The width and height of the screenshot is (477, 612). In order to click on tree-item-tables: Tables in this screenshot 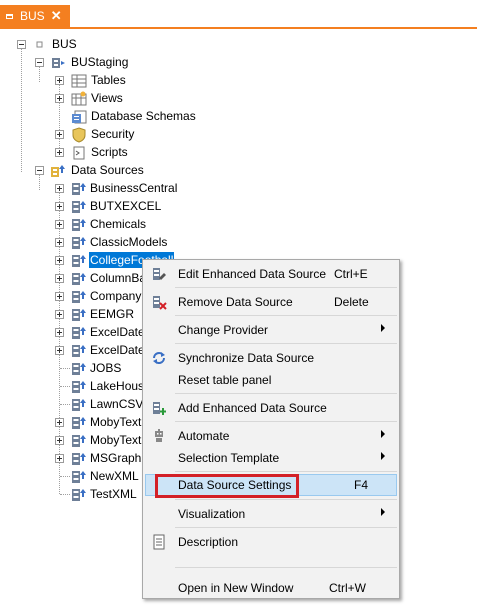, I will do `click(108, 80)`.